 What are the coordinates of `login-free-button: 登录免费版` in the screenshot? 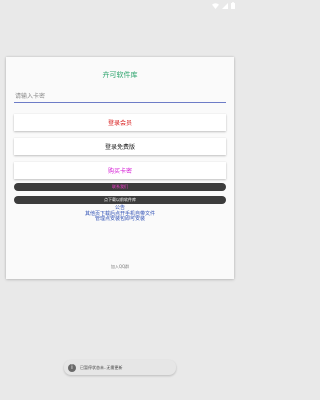 It's located at (120, 146).